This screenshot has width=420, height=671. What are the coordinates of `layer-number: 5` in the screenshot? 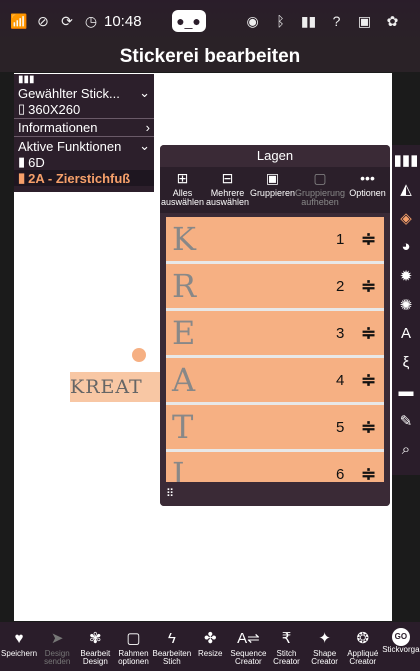 It's located at (340, 427).